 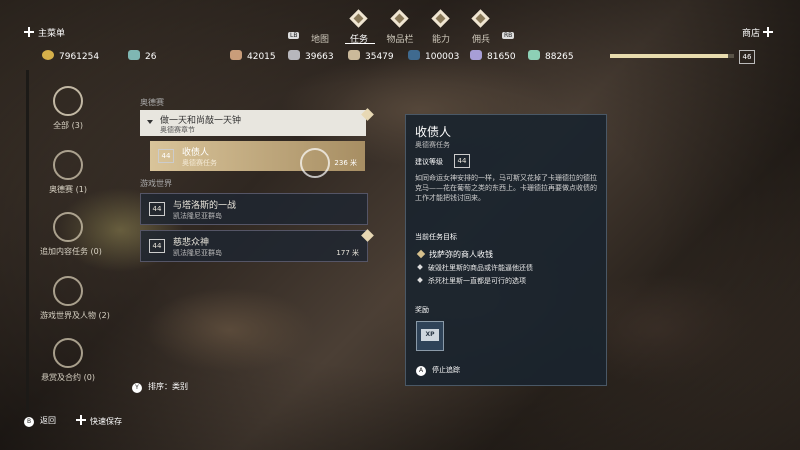 What do you see at coordinates (441, 38) in the screenshot?
I see `tab-abilities: 能力` at bounding box center [441, 38].